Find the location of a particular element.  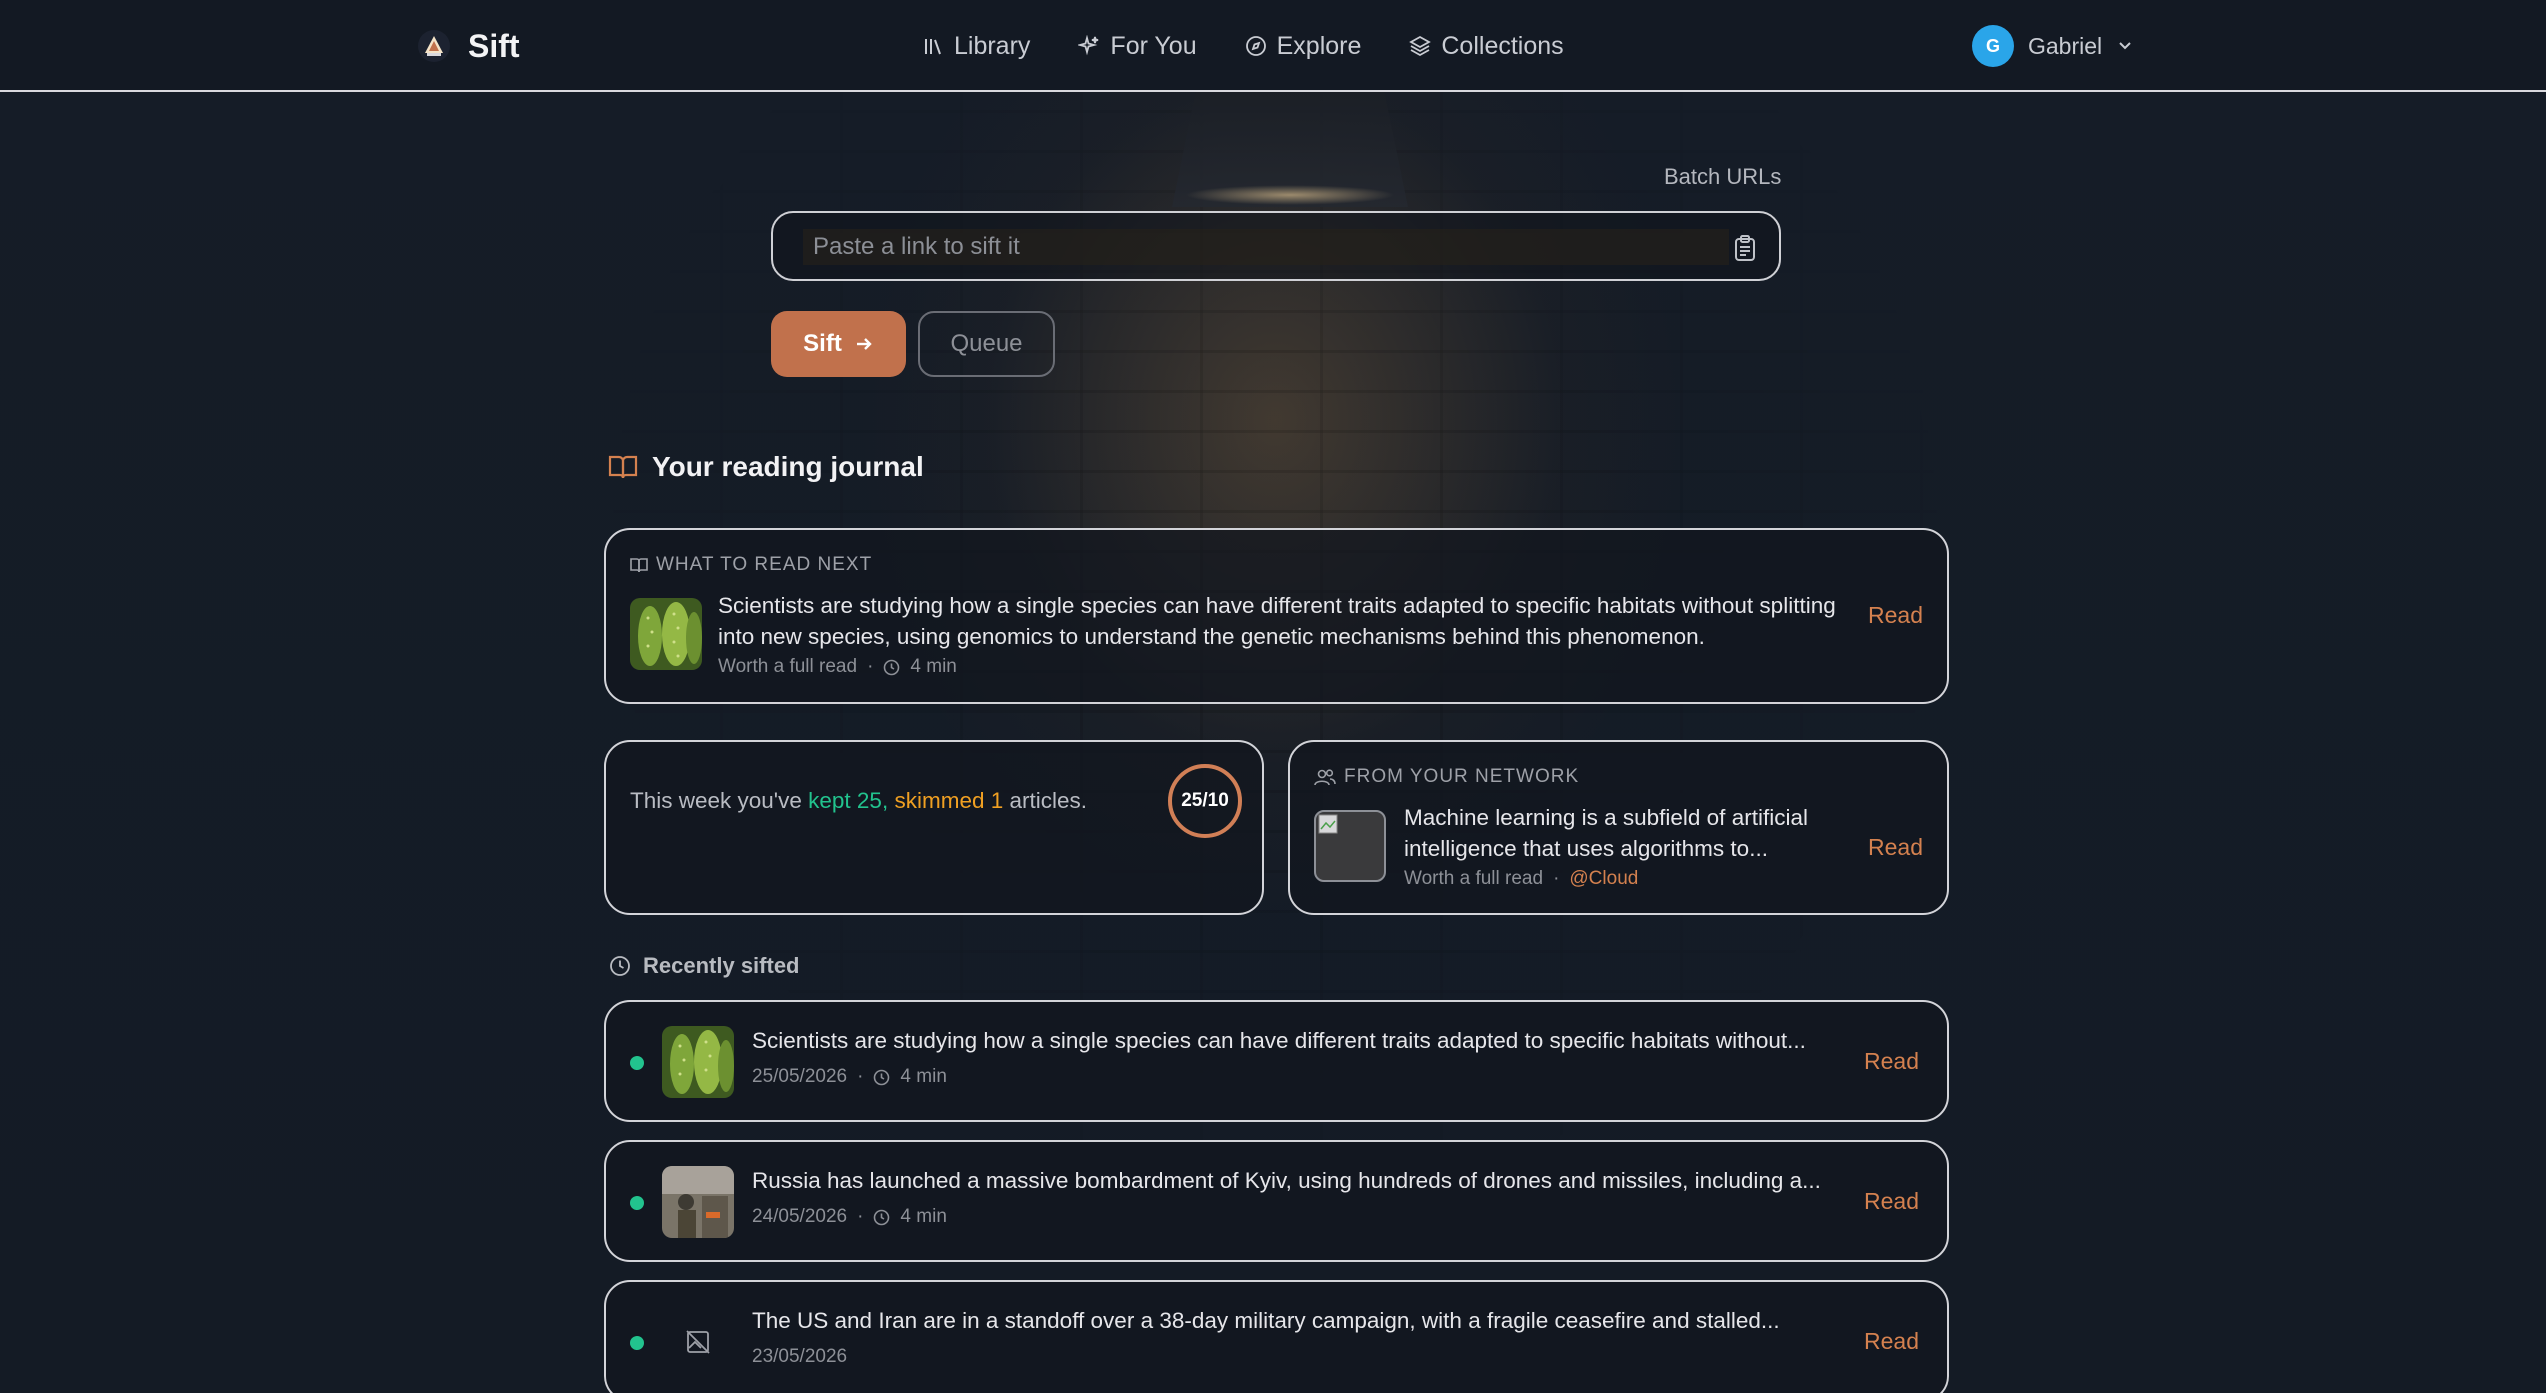

nav-for-you-label: For You is located at coordinates (1153, 45).